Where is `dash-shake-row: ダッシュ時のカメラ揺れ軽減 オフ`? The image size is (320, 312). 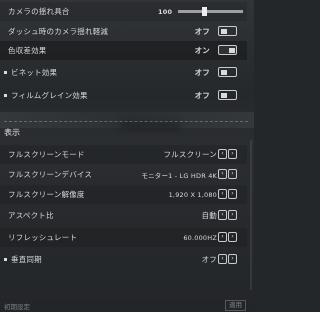 dash-shake-row: ダッシュ時のカメラ揺れ軽減 オフ is located at coordinates (123, 31).